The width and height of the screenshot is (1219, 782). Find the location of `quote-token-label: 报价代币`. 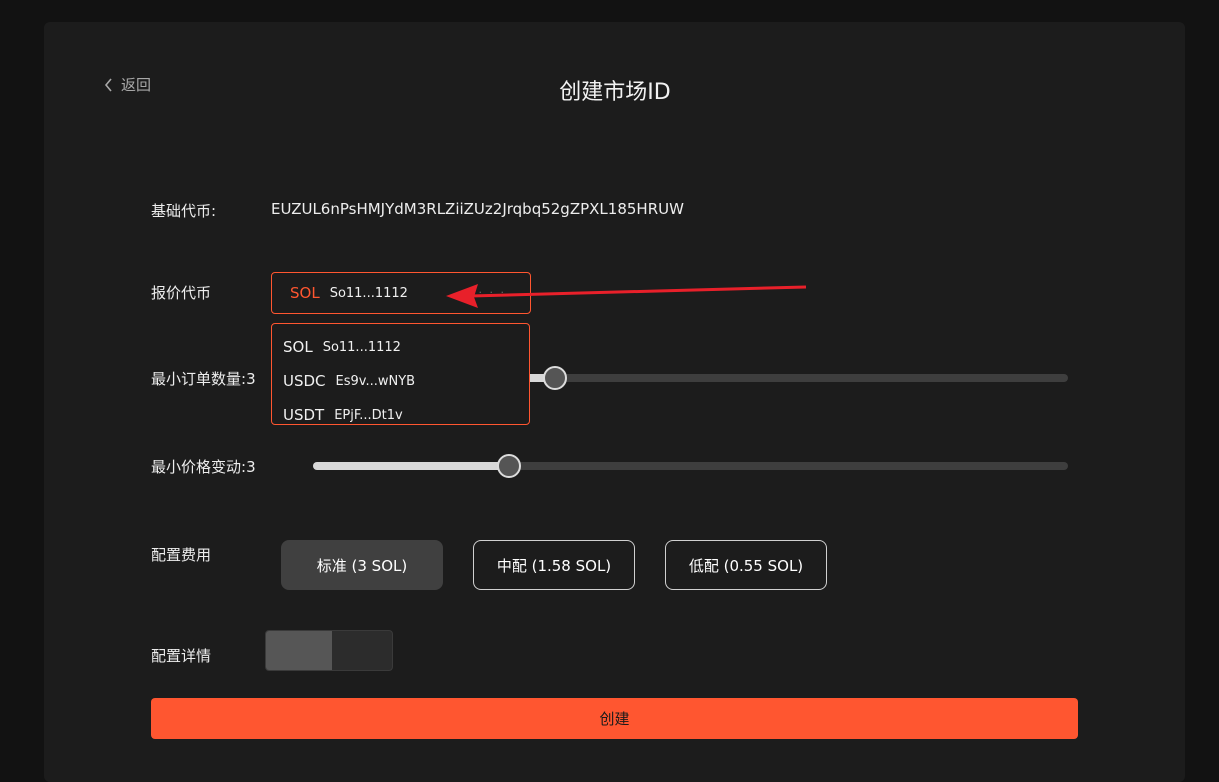

quote-token-label: 报价代币 is located at coordinates (181, 293).